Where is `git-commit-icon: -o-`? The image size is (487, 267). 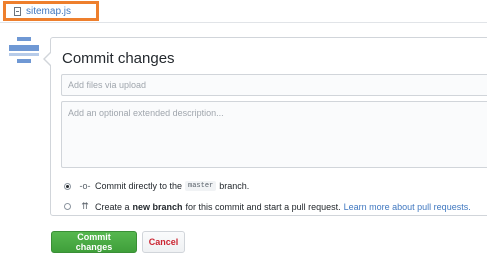
git-commit-icon: -o- is located at coordinates (85, 186).